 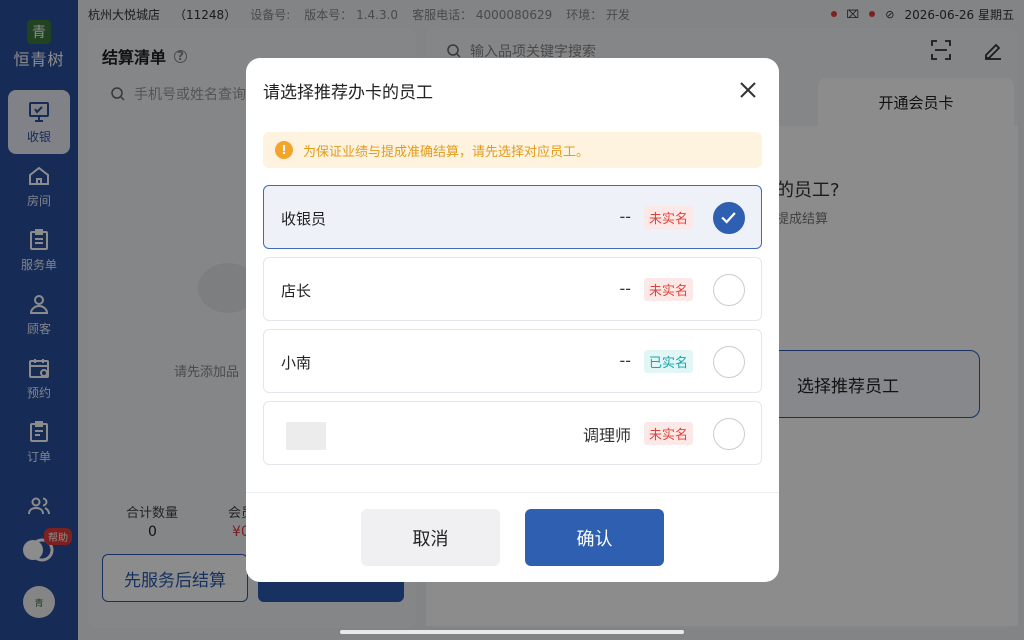 I want to click on employee-name: 小南, so click(x=296, y=363).